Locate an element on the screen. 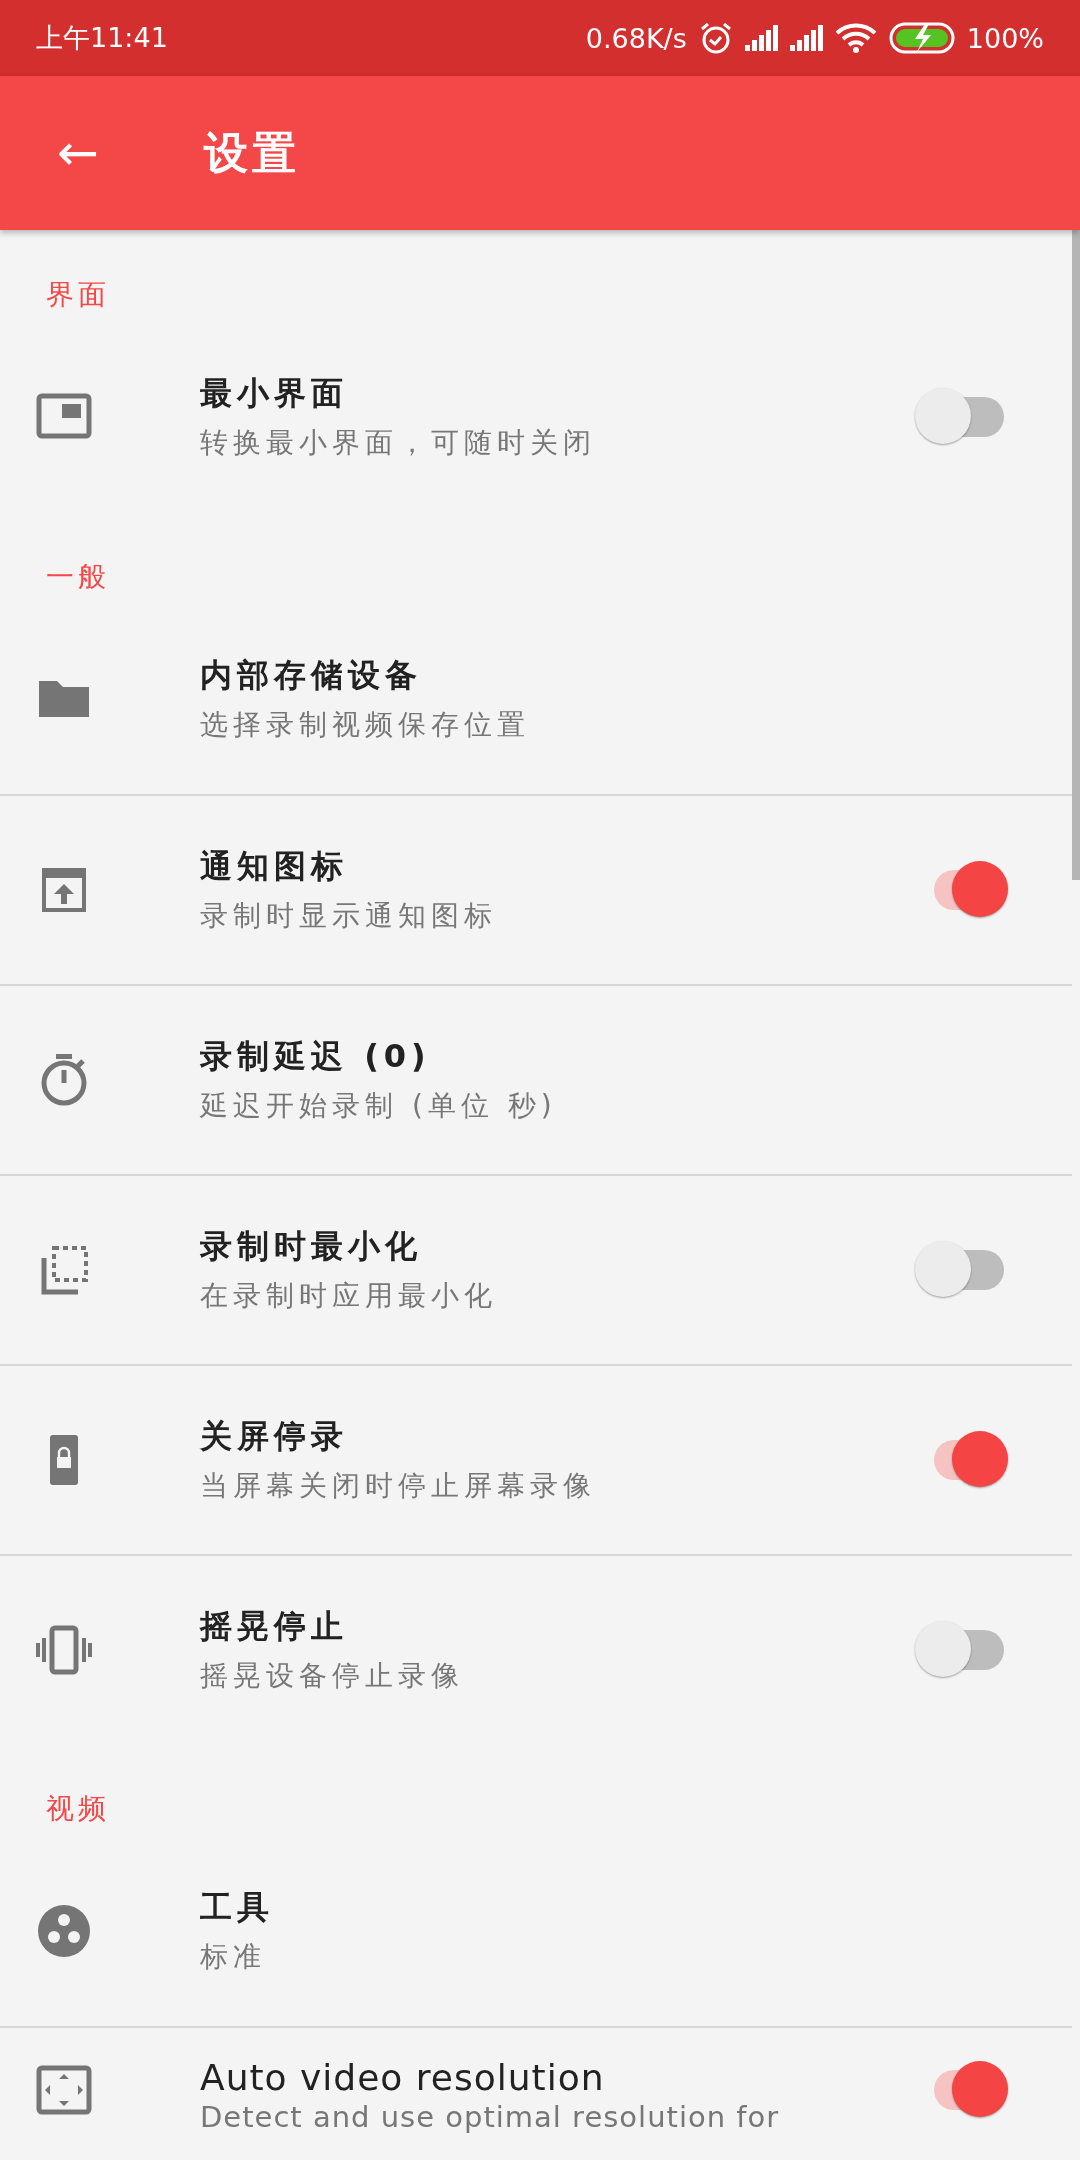  setting-title: Auto video resolution is located at coordinates (402, 2077).